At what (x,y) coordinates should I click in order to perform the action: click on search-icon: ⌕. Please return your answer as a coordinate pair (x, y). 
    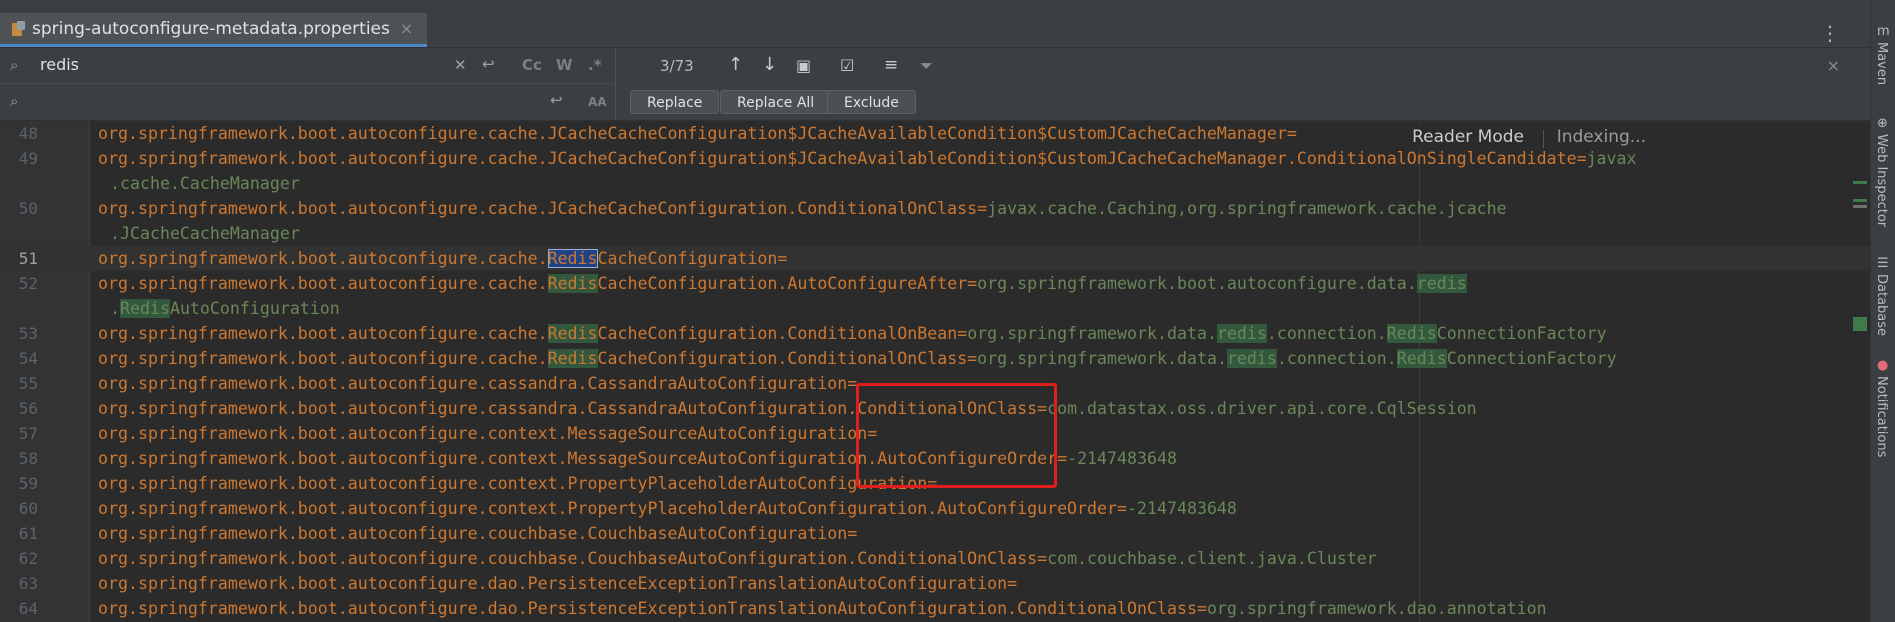
    Looking at the image, I should click on (14, 65).